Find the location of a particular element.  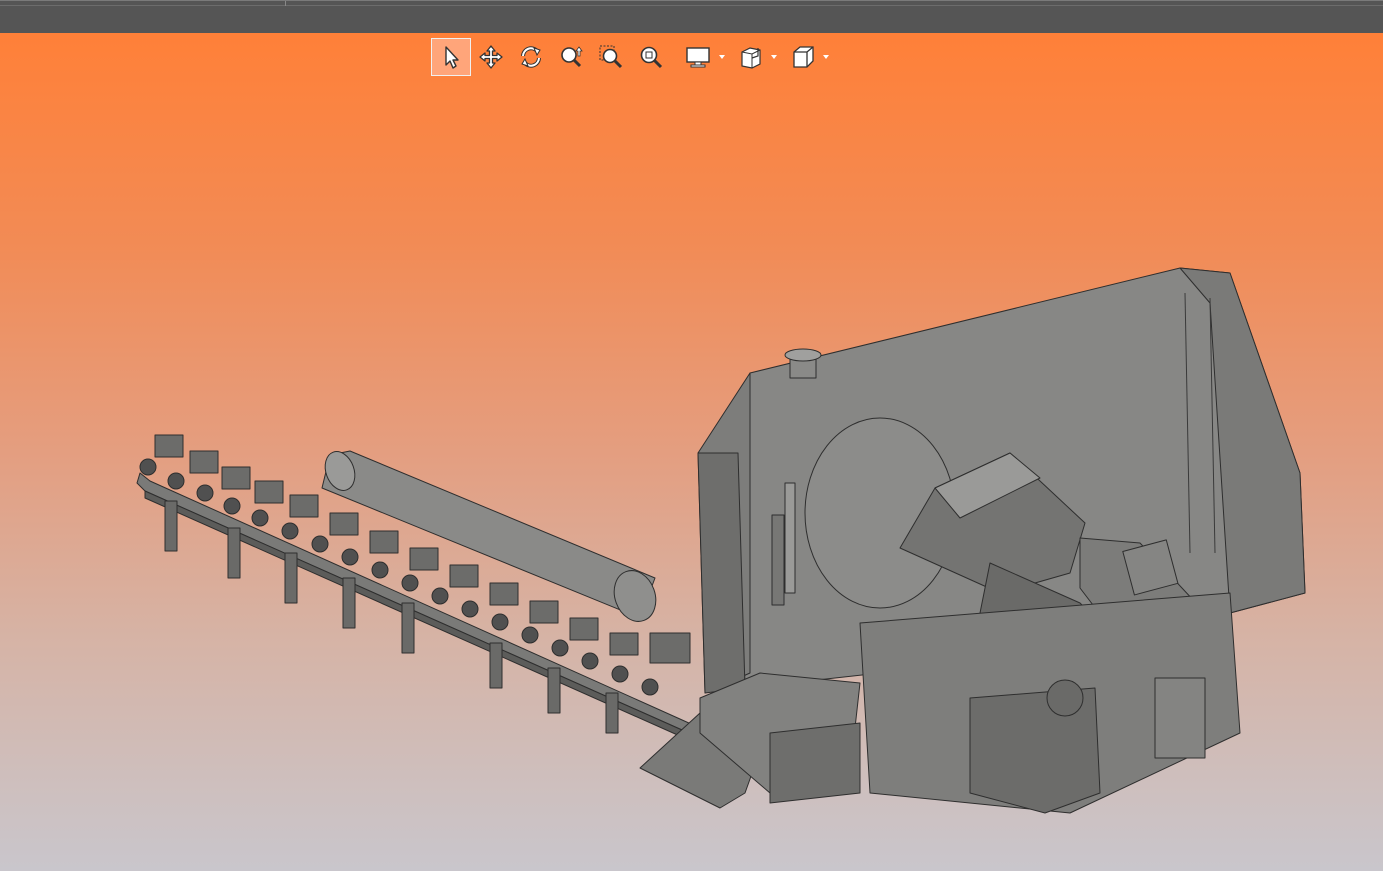

rotate-tool-button is located at coordinates (531, 57).